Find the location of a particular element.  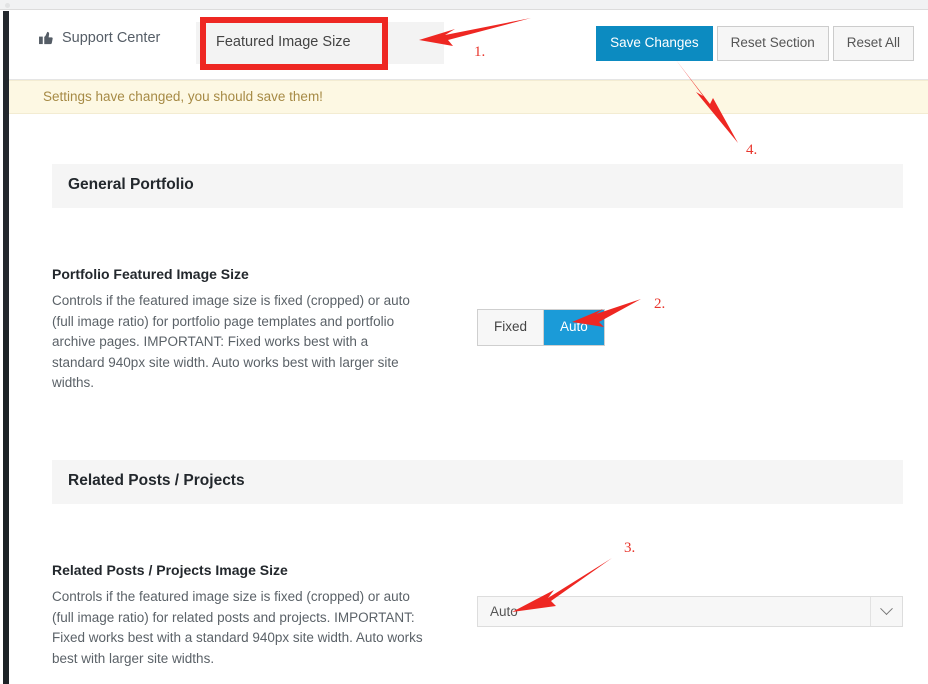

thumbs-up-icon is located at coordinates (46, 38).